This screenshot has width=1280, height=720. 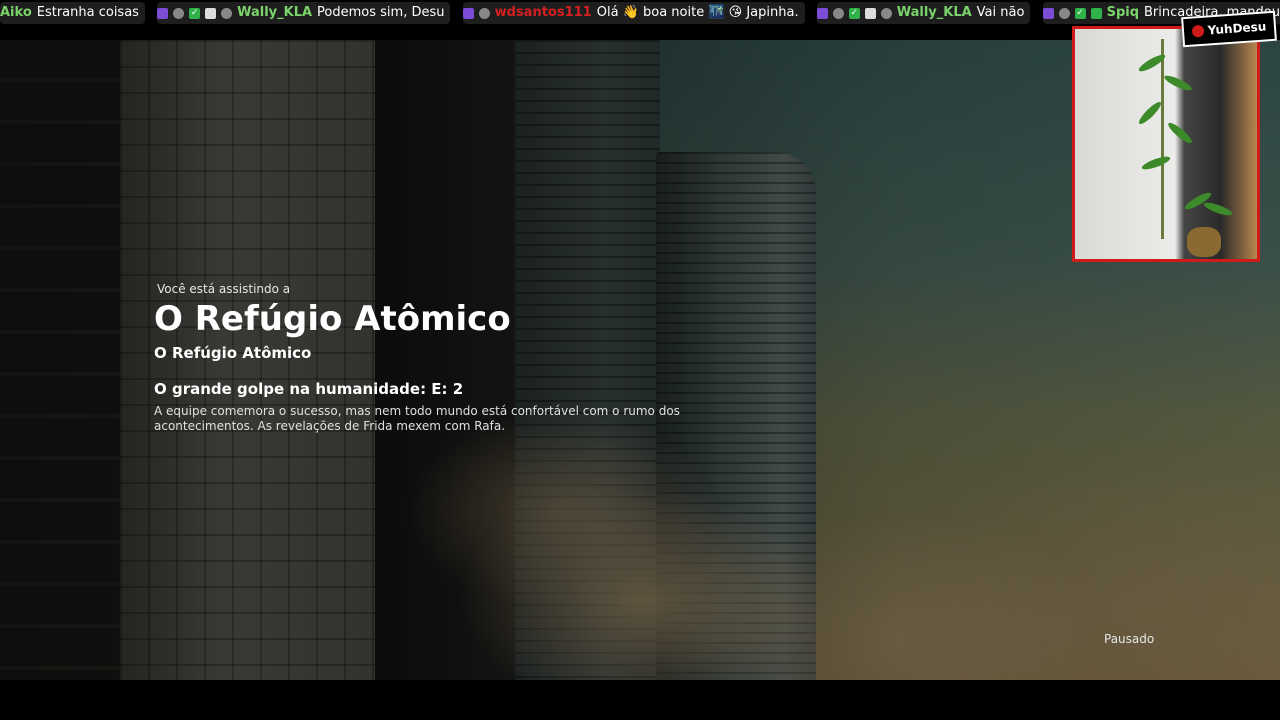 I want to click on chat-message: ✓ Wally_KLA Vai não, so click(x=923, y=13).